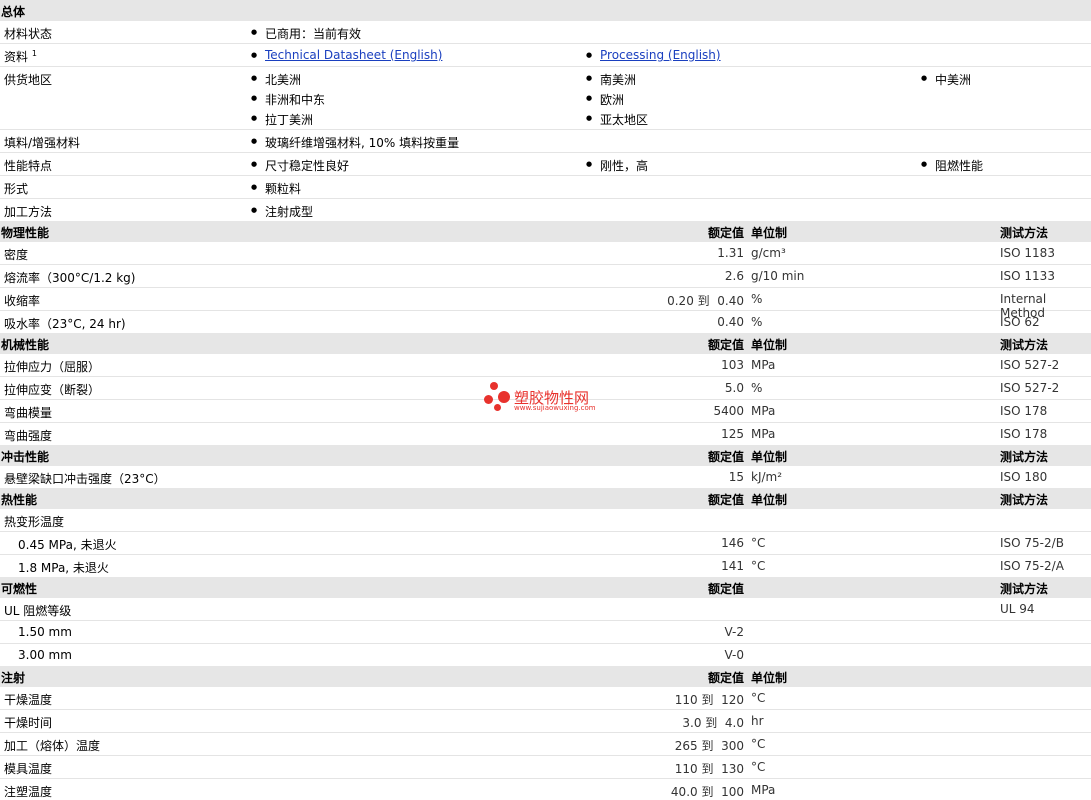  What do you see at coordinates (545, 343) in the screenshot?
I see `section-mechanical: 机械性能 额定值 单位制 测试方法` at bounding box center [545, 343].